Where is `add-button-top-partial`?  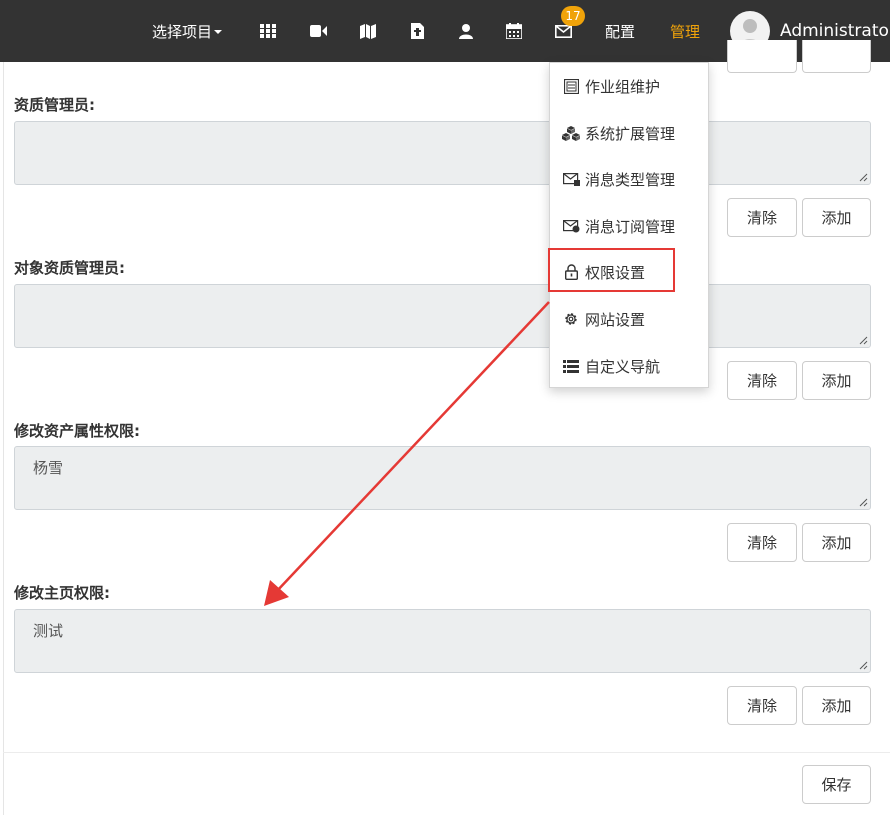
add-button-top-partial is located at coordinates (836, 56).